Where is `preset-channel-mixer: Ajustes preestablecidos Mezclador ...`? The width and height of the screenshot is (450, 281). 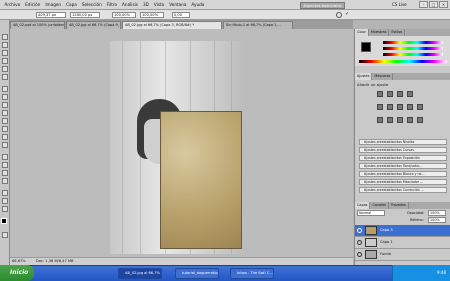 preset-channel-mixer: Ajustes preestablecidos Mezclador ... is located at coordinates (403, 182).